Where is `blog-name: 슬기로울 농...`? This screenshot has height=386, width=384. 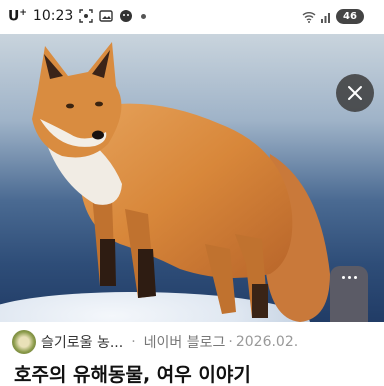 blog-name: 슬기로울 농... is located at coordinates (82, 342).